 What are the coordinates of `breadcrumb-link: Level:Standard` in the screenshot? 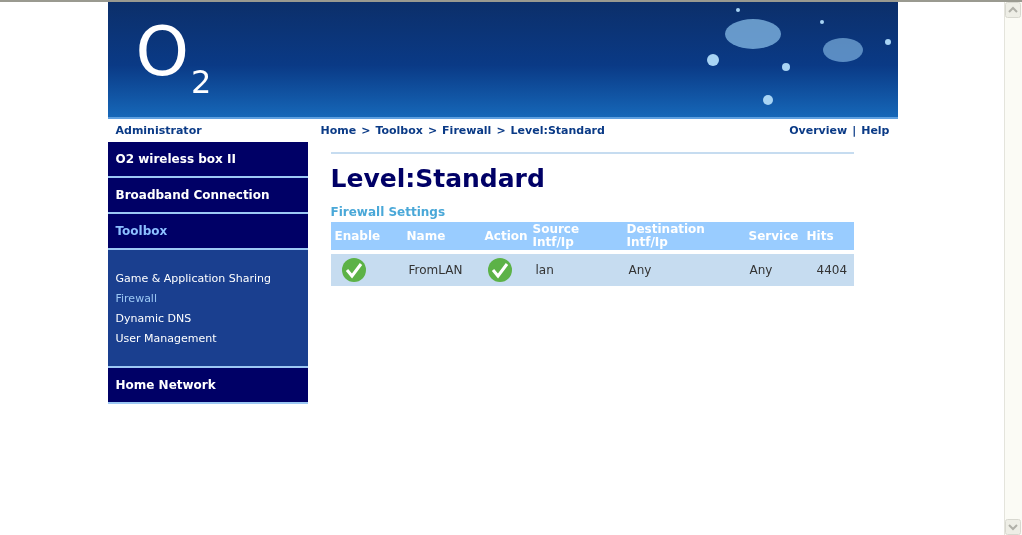 It's located at (557, 130).